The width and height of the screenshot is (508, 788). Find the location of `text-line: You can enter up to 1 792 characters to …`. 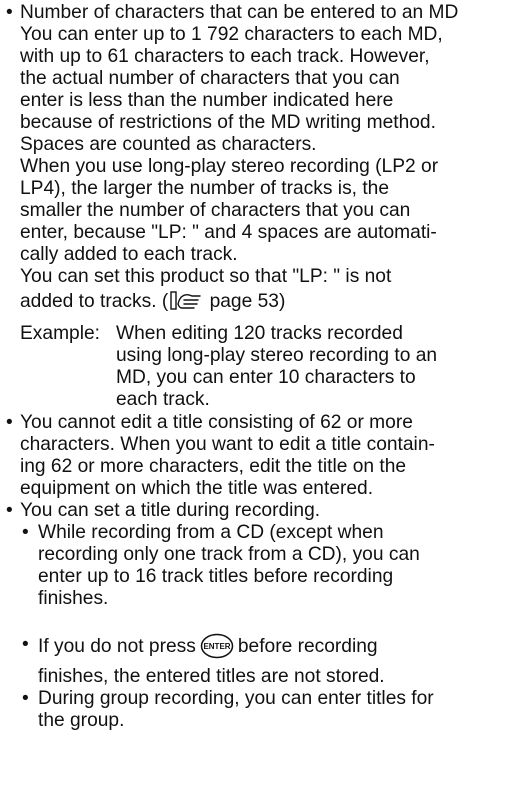

text-line: You can enter up to 1 792 characters to … is located at coordinates (231, 34).